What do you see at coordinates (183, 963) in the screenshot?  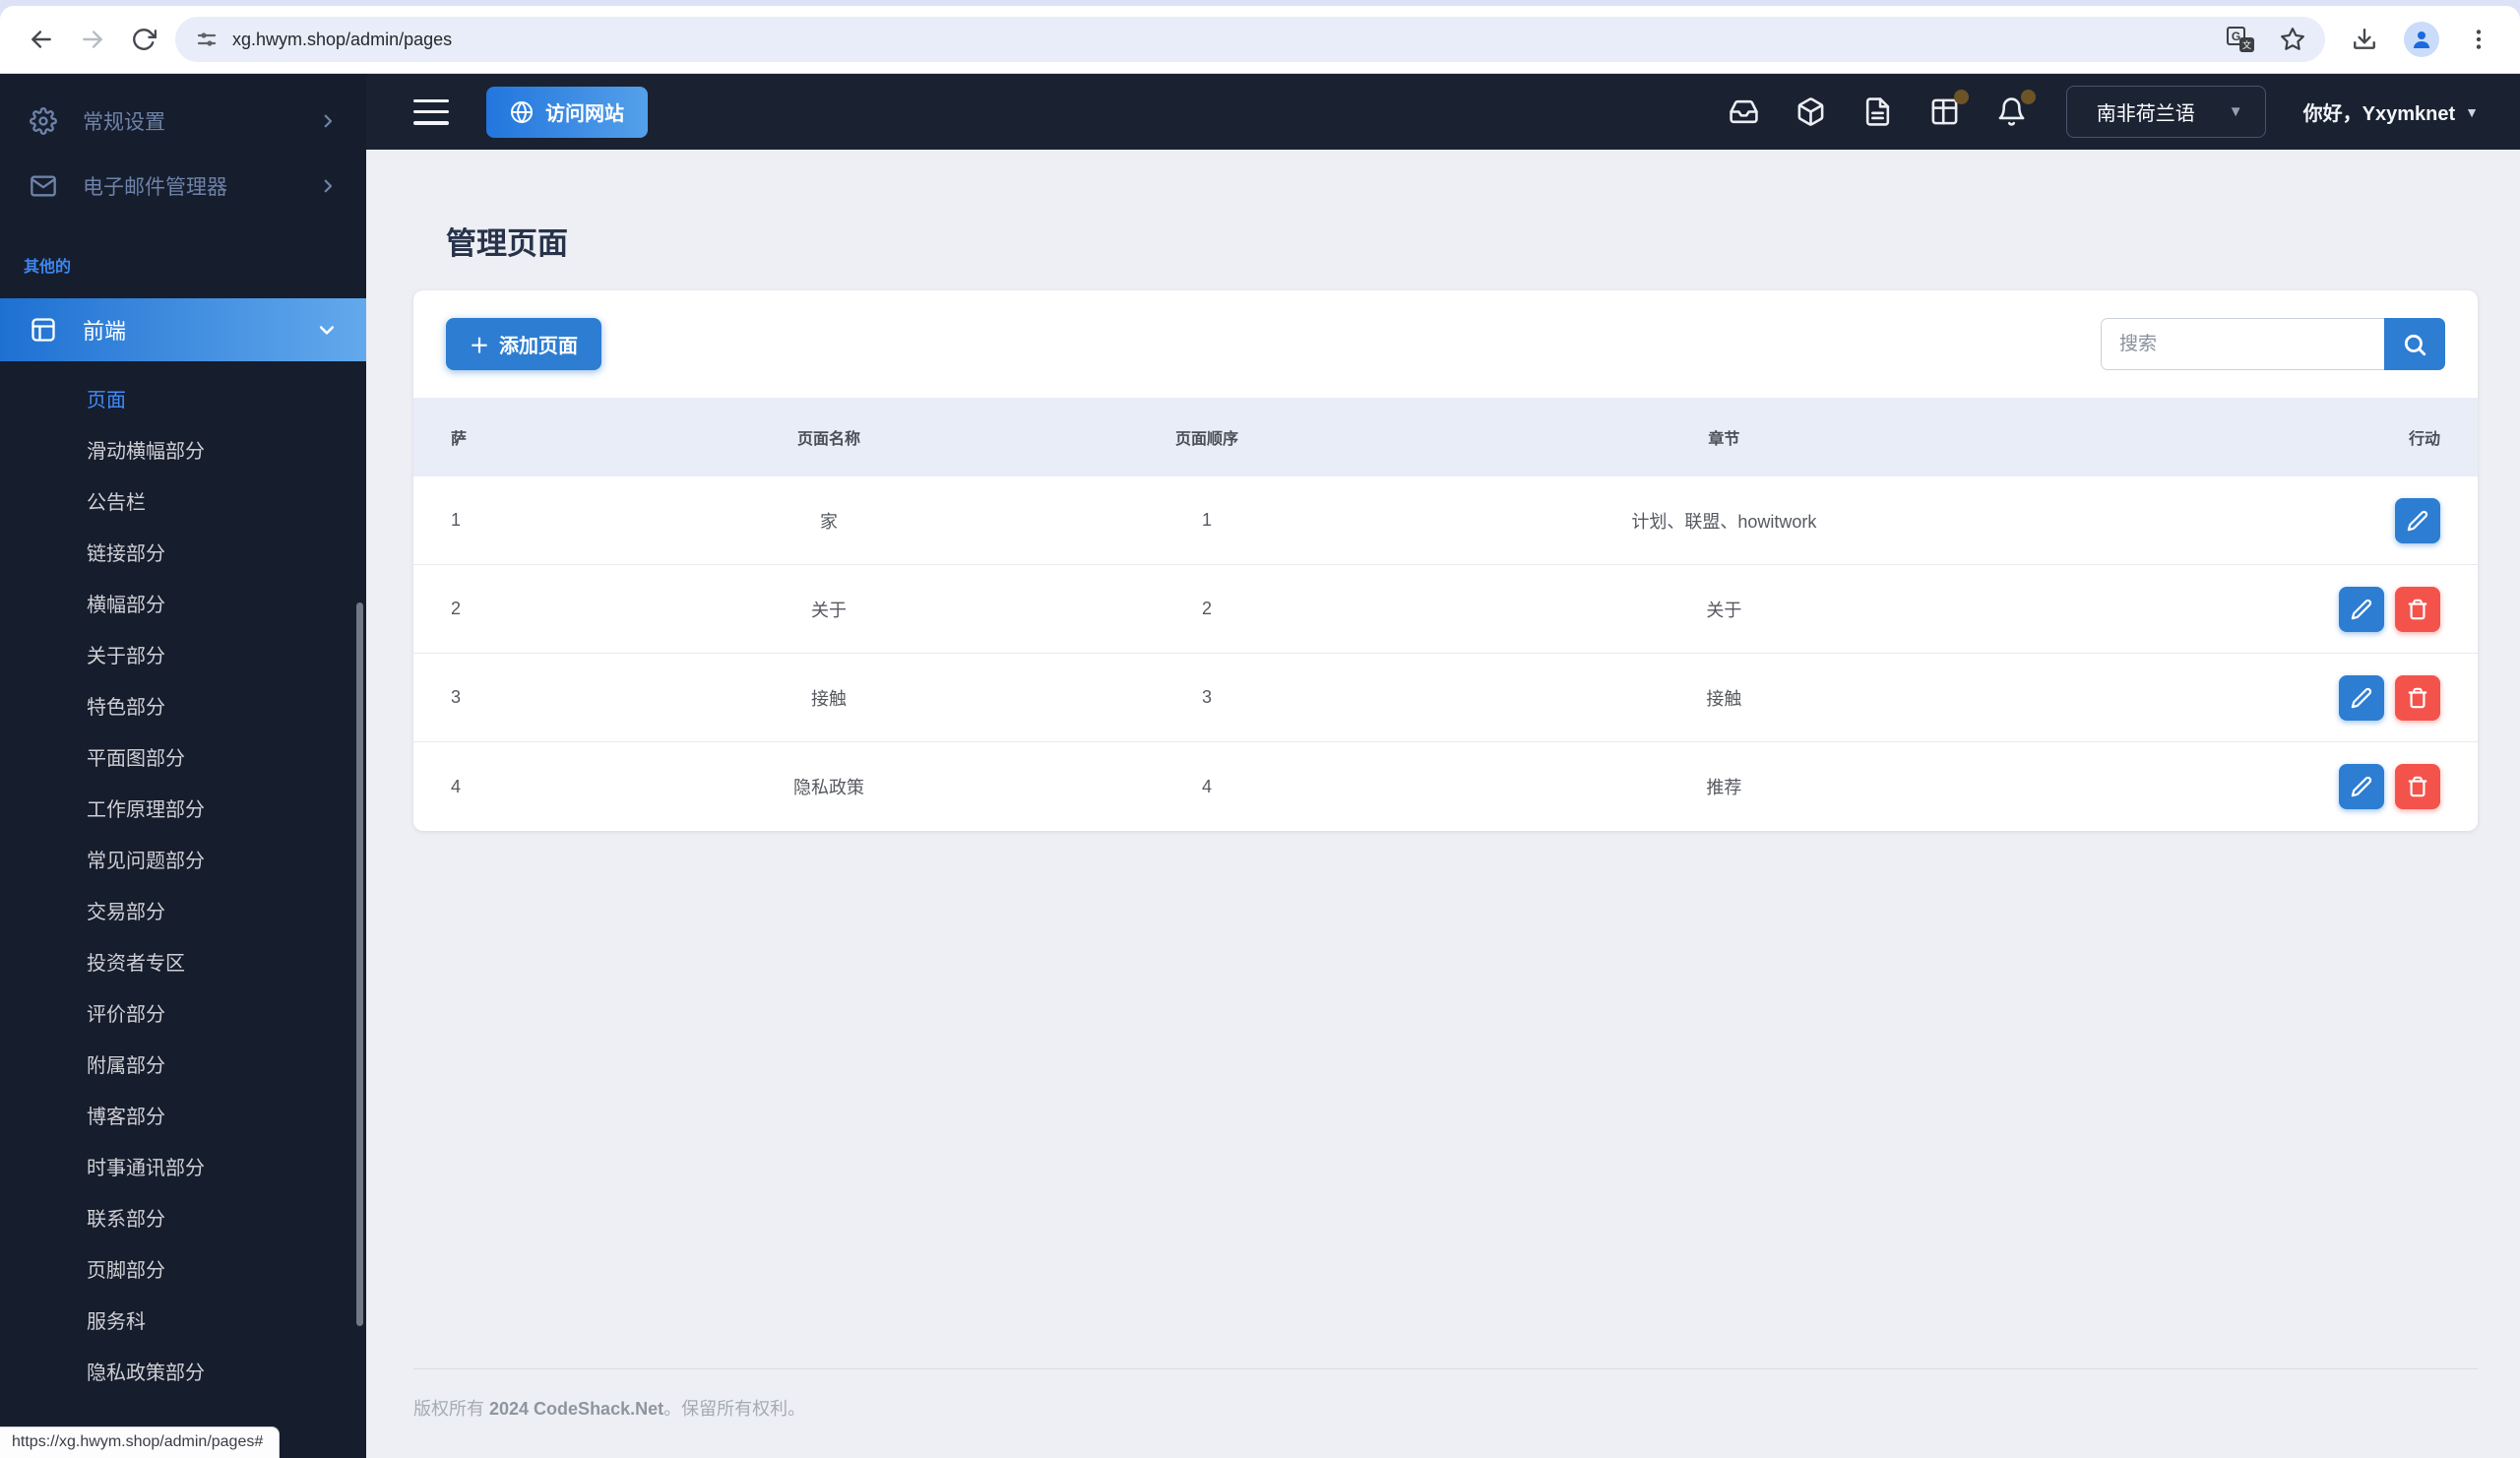 I see `sidebar-subitem-11: 投资者专区` at bounding box center [183, 963].